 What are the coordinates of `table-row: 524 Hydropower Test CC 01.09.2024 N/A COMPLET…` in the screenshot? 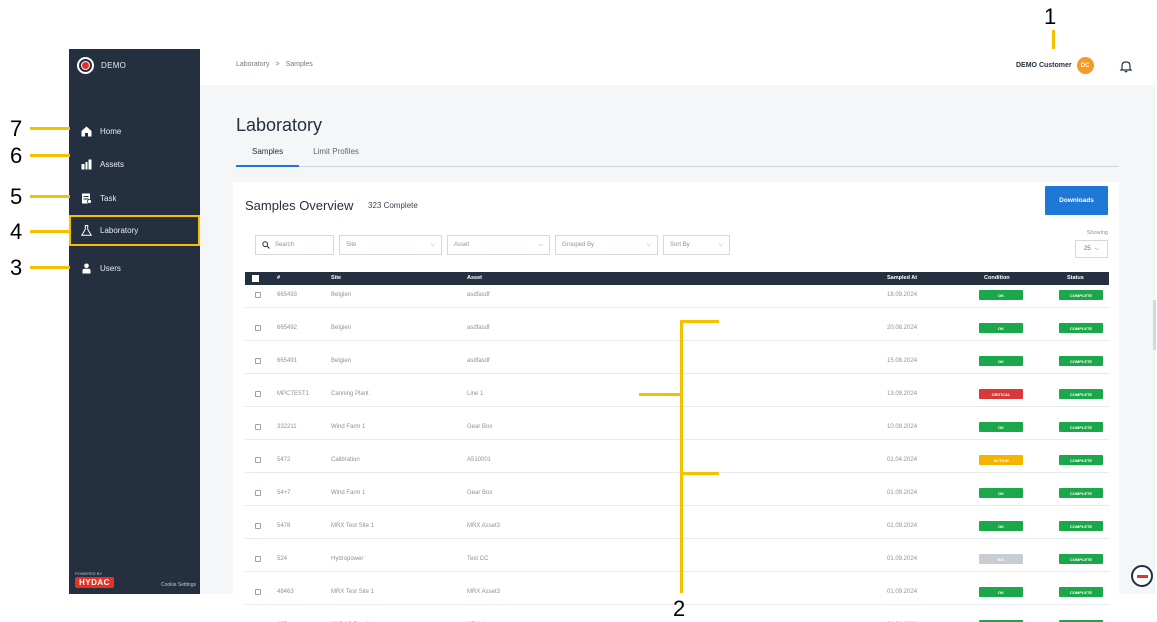 It's located at (677, 560).